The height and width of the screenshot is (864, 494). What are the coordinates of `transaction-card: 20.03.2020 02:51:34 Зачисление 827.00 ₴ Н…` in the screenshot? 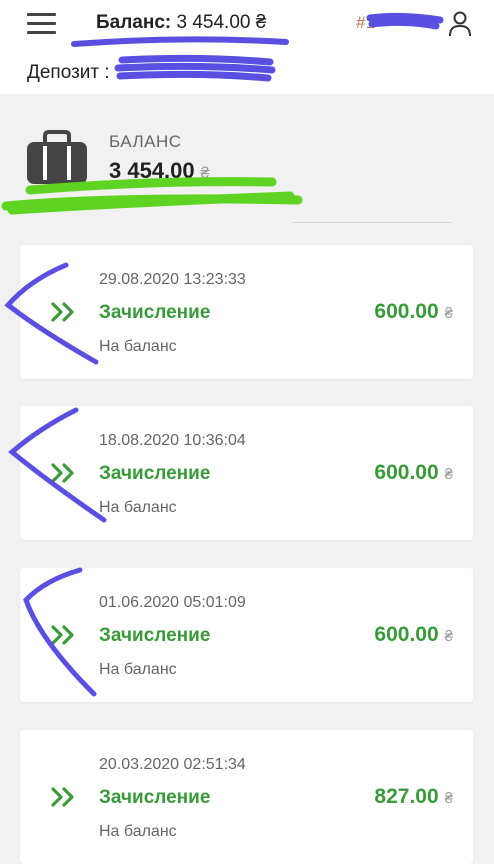 It's located at (246, 797).